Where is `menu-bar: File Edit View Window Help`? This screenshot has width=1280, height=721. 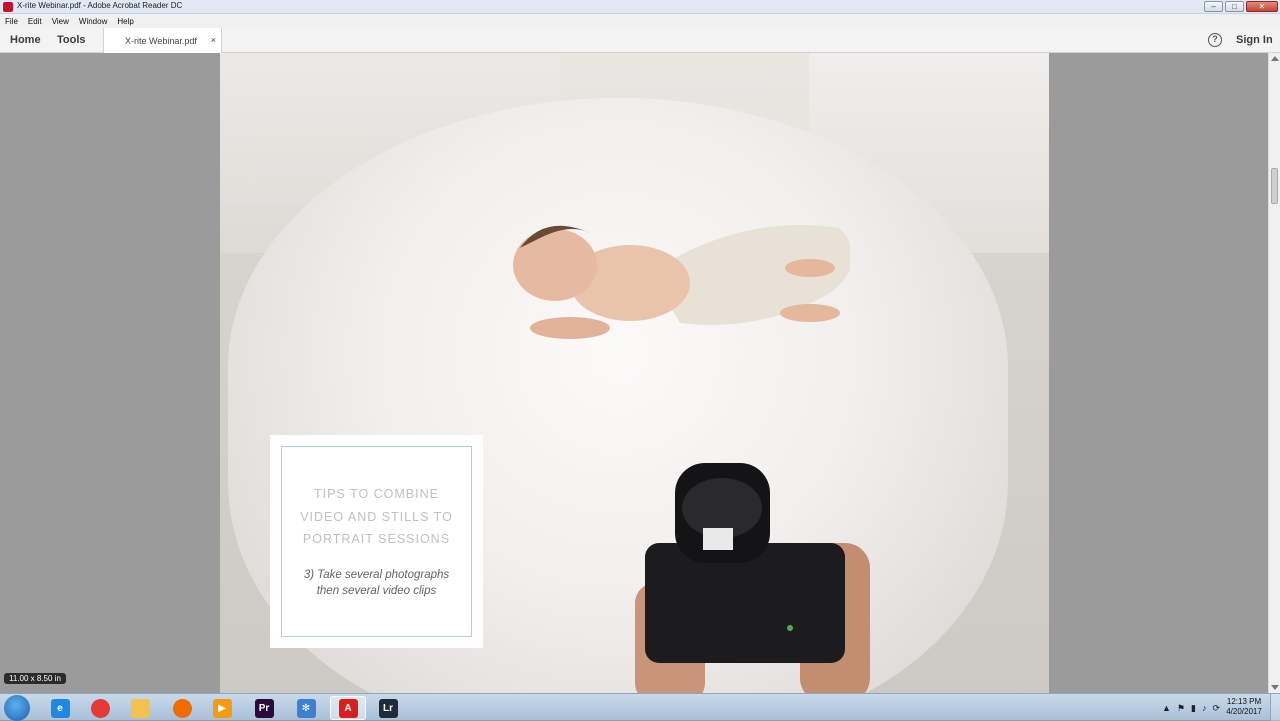
menu-bar: File Edit View Window Help is located at coordinates (640, 21).